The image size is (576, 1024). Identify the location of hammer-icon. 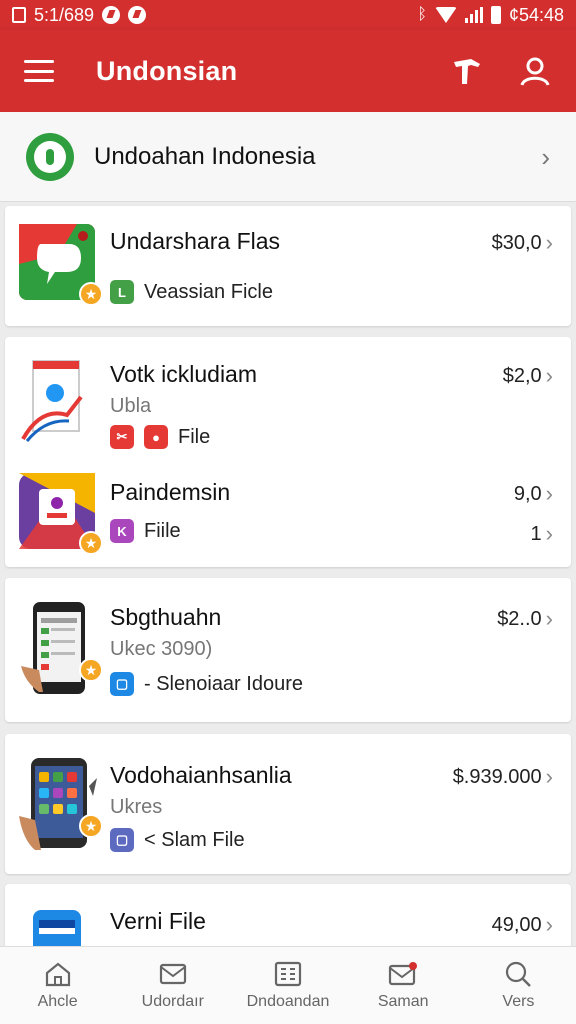
(467, 71).